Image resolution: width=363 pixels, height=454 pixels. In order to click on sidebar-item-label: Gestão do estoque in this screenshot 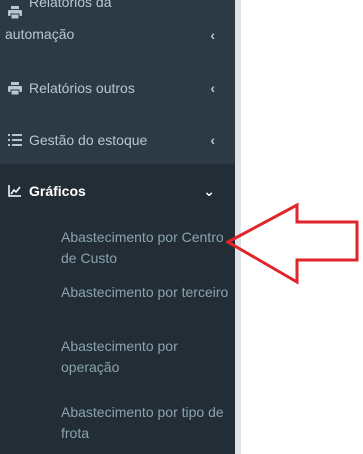, I will do `click(88, 140)`.